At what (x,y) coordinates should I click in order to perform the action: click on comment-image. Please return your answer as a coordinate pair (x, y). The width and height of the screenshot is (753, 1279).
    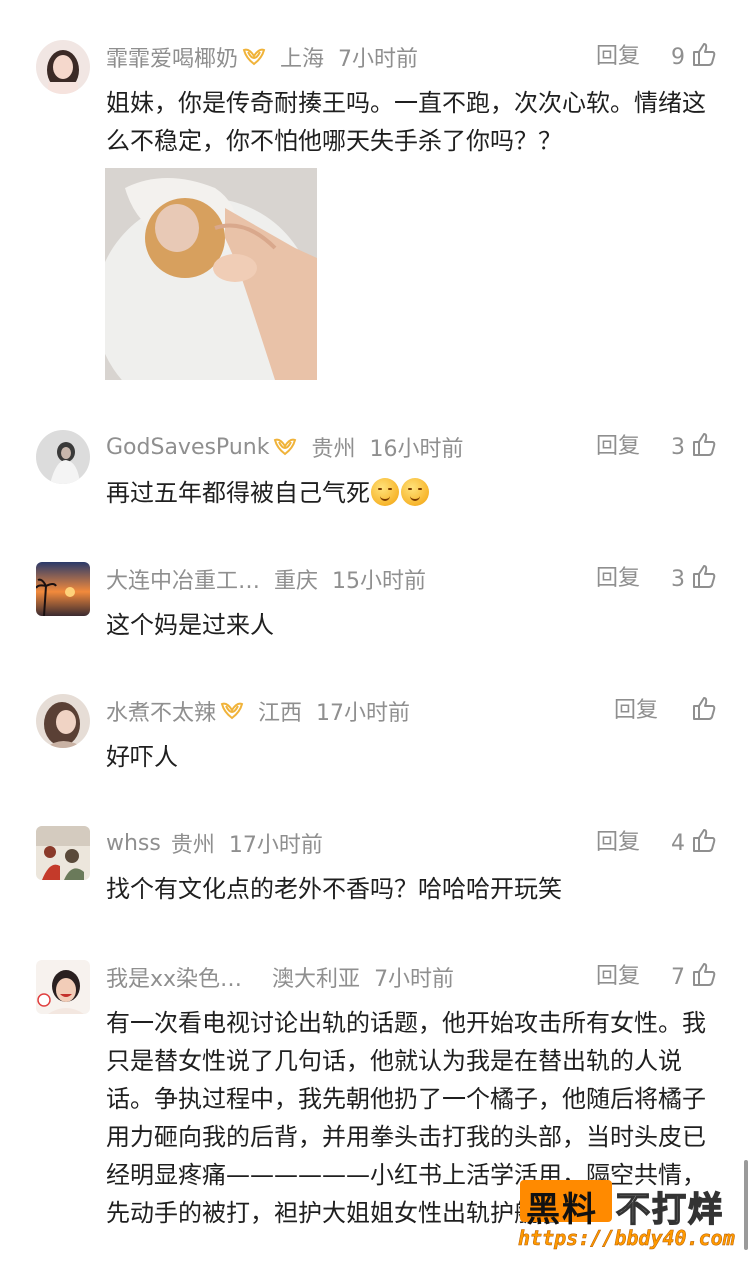
    Looking at the image, I should click on (211, 274).